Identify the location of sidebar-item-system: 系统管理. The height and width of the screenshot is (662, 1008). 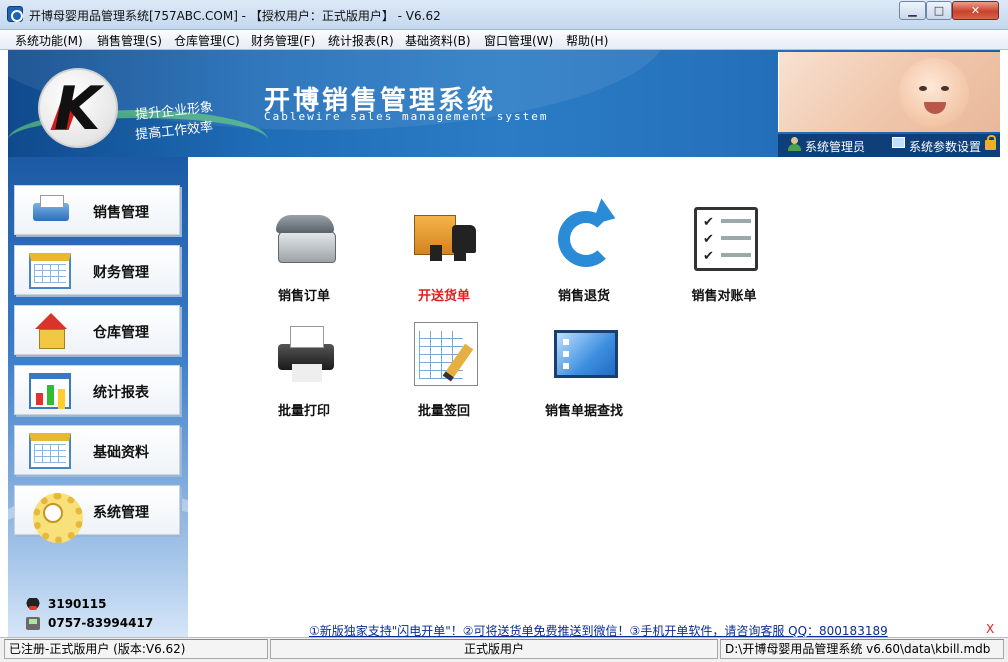
(97, 514).